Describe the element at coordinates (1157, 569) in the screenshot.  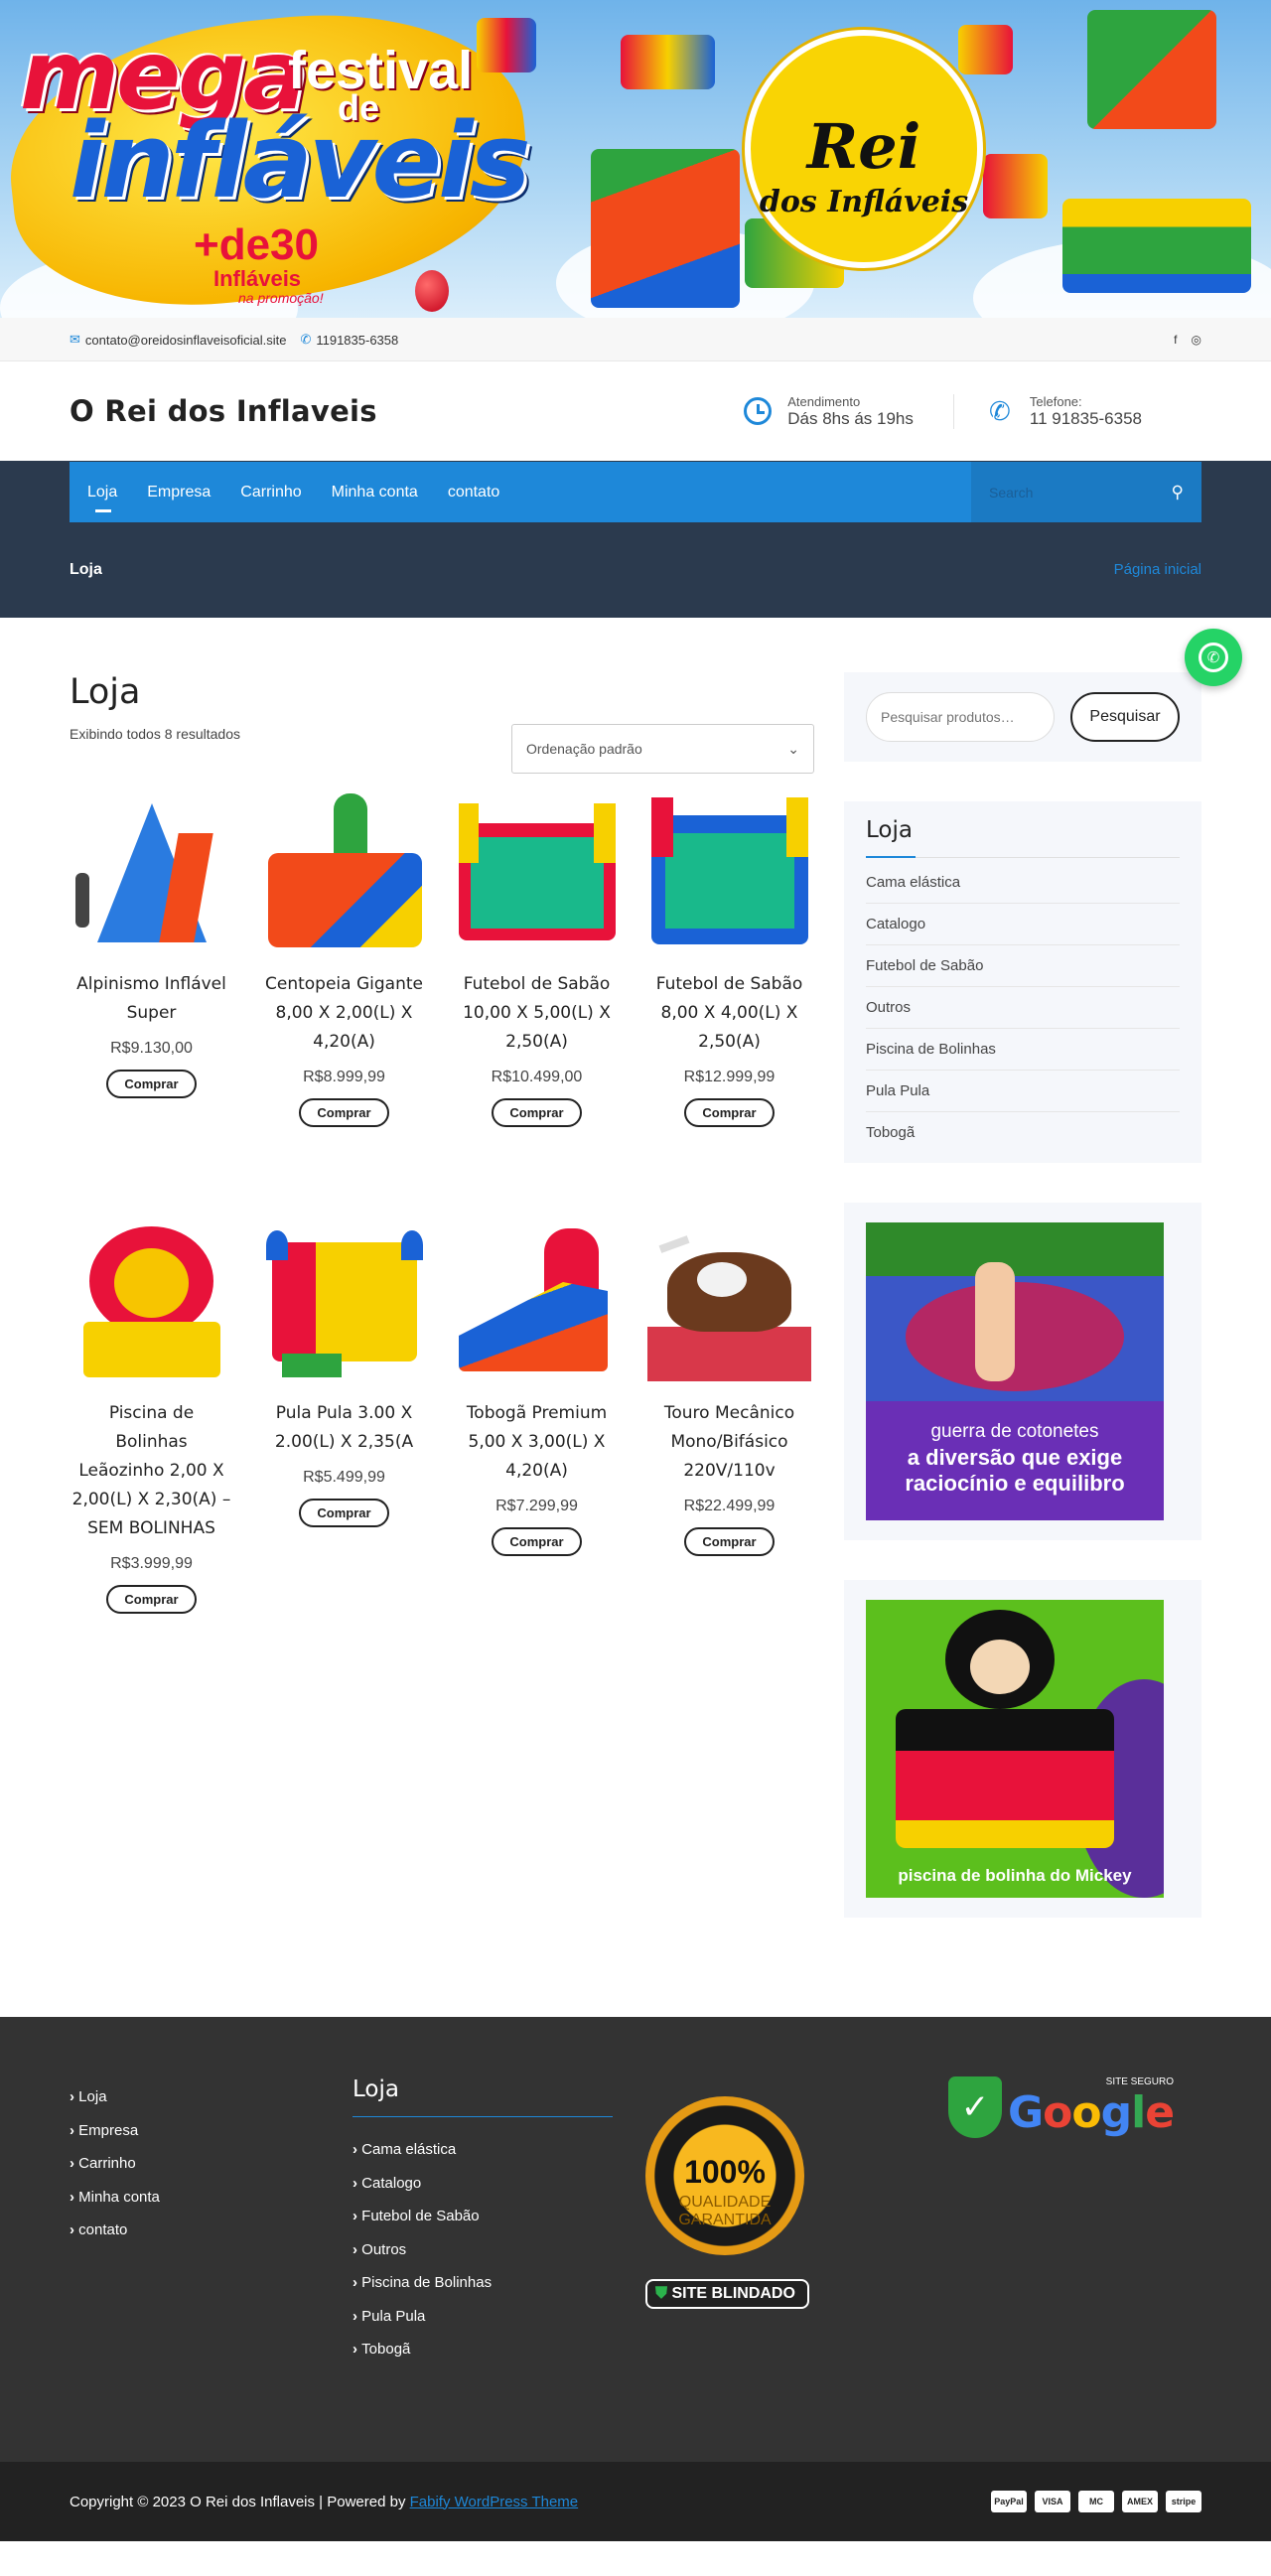
I see `breadcrumb-home: Página inicial` at that location.